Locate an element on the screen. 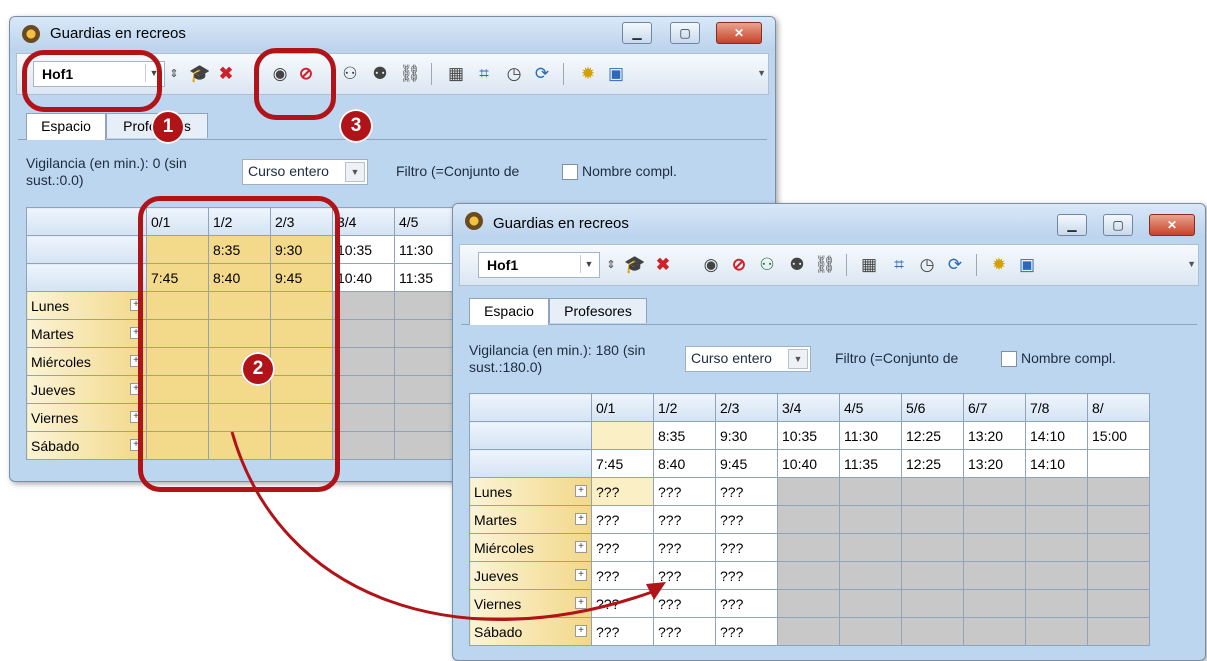 The width and height of the screenshot is (1207, 661). annotation-arrow-path is located at coordinates (441, 526).